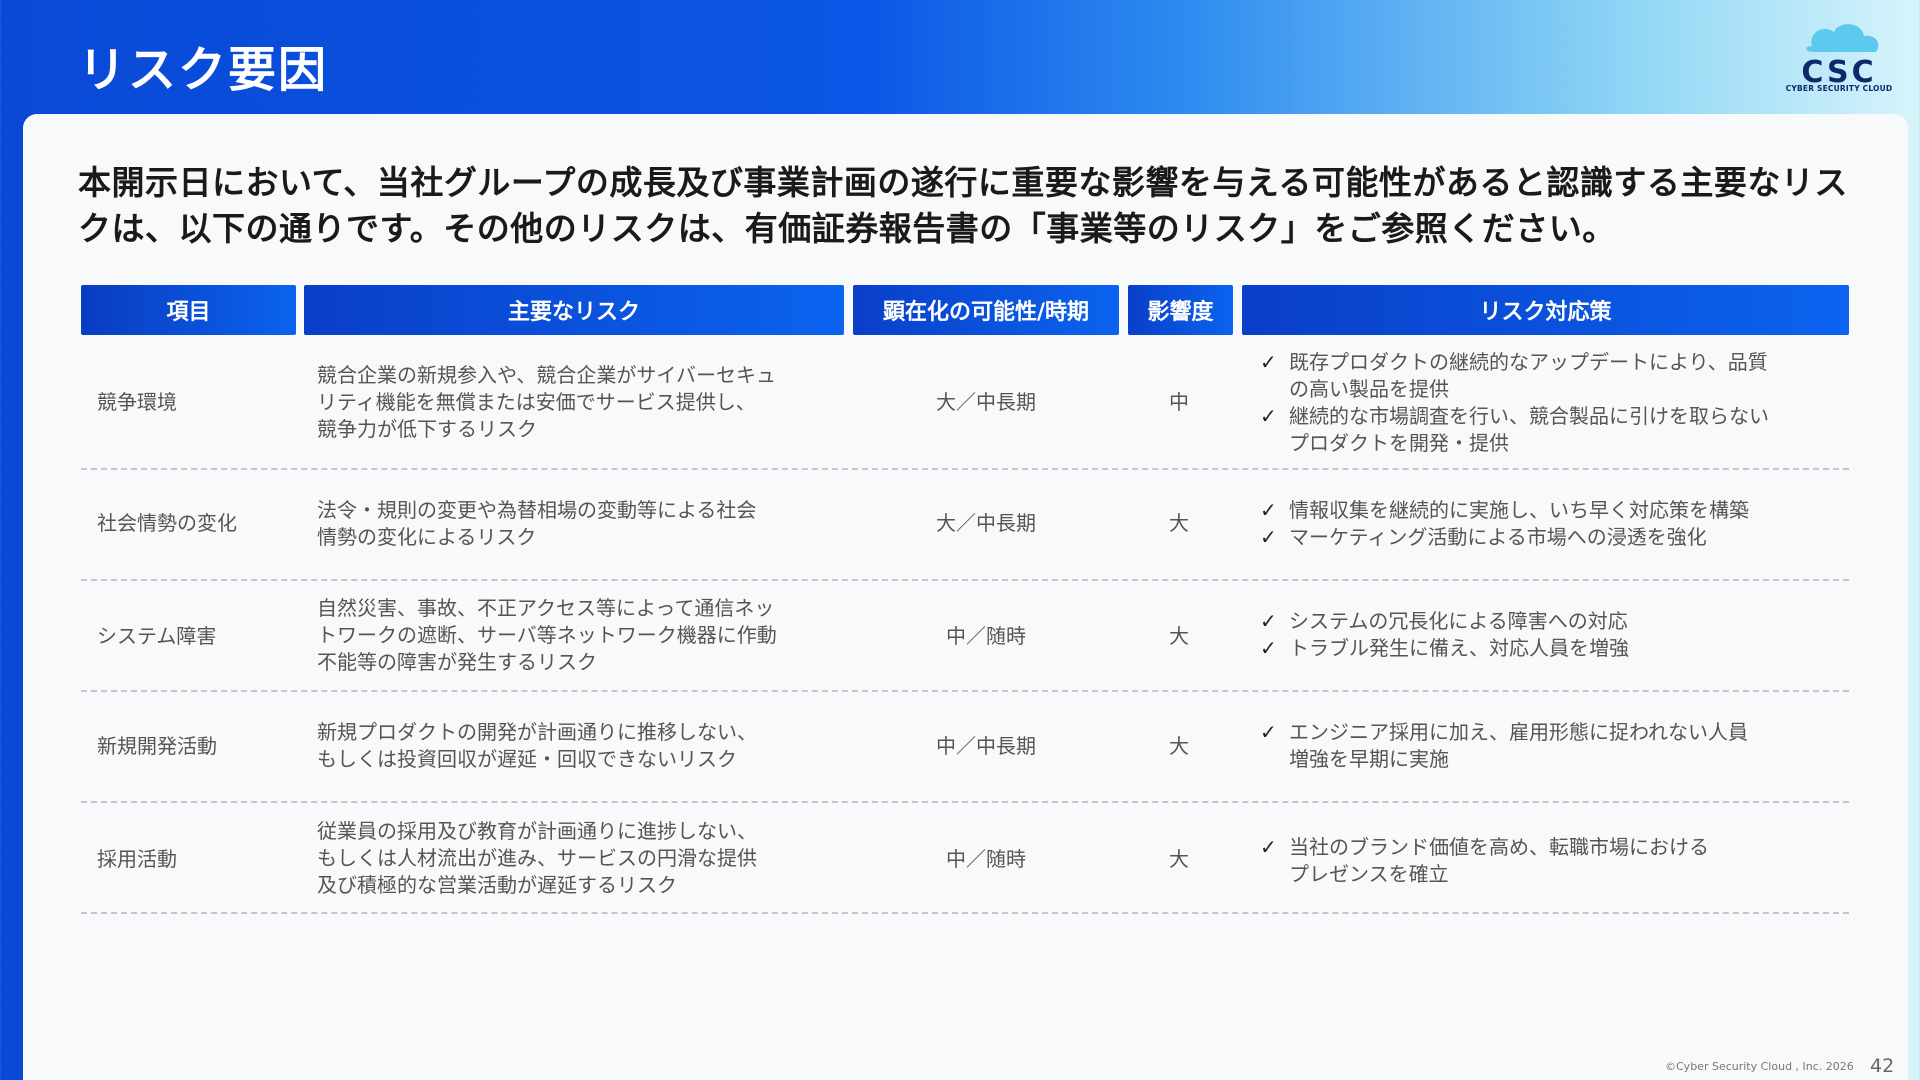 This screenshot has height=1080, width=1920. I want to click on response-item: ✓ エンジニア採用に加え、雇用形態に捉われない人員 増強を早期に実施, so click(1555, 746).